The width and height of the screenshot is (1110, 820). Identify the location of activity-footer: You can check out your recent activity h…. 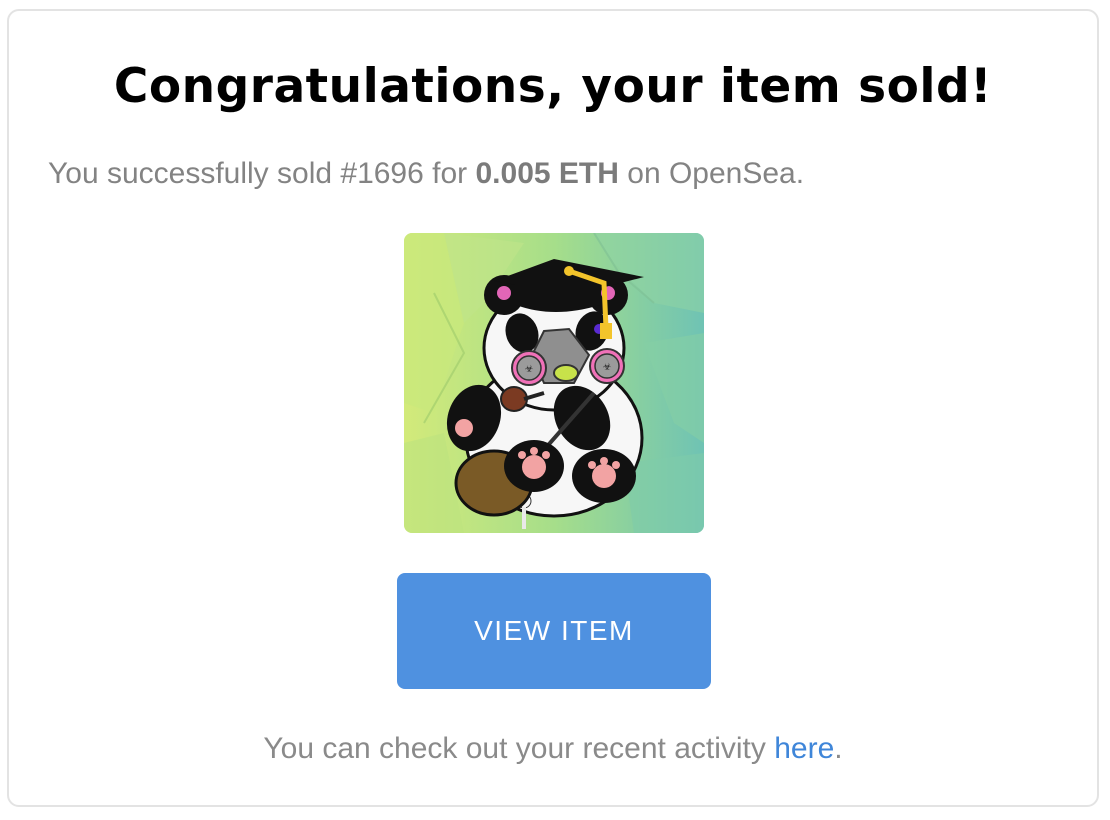
(553, 749).